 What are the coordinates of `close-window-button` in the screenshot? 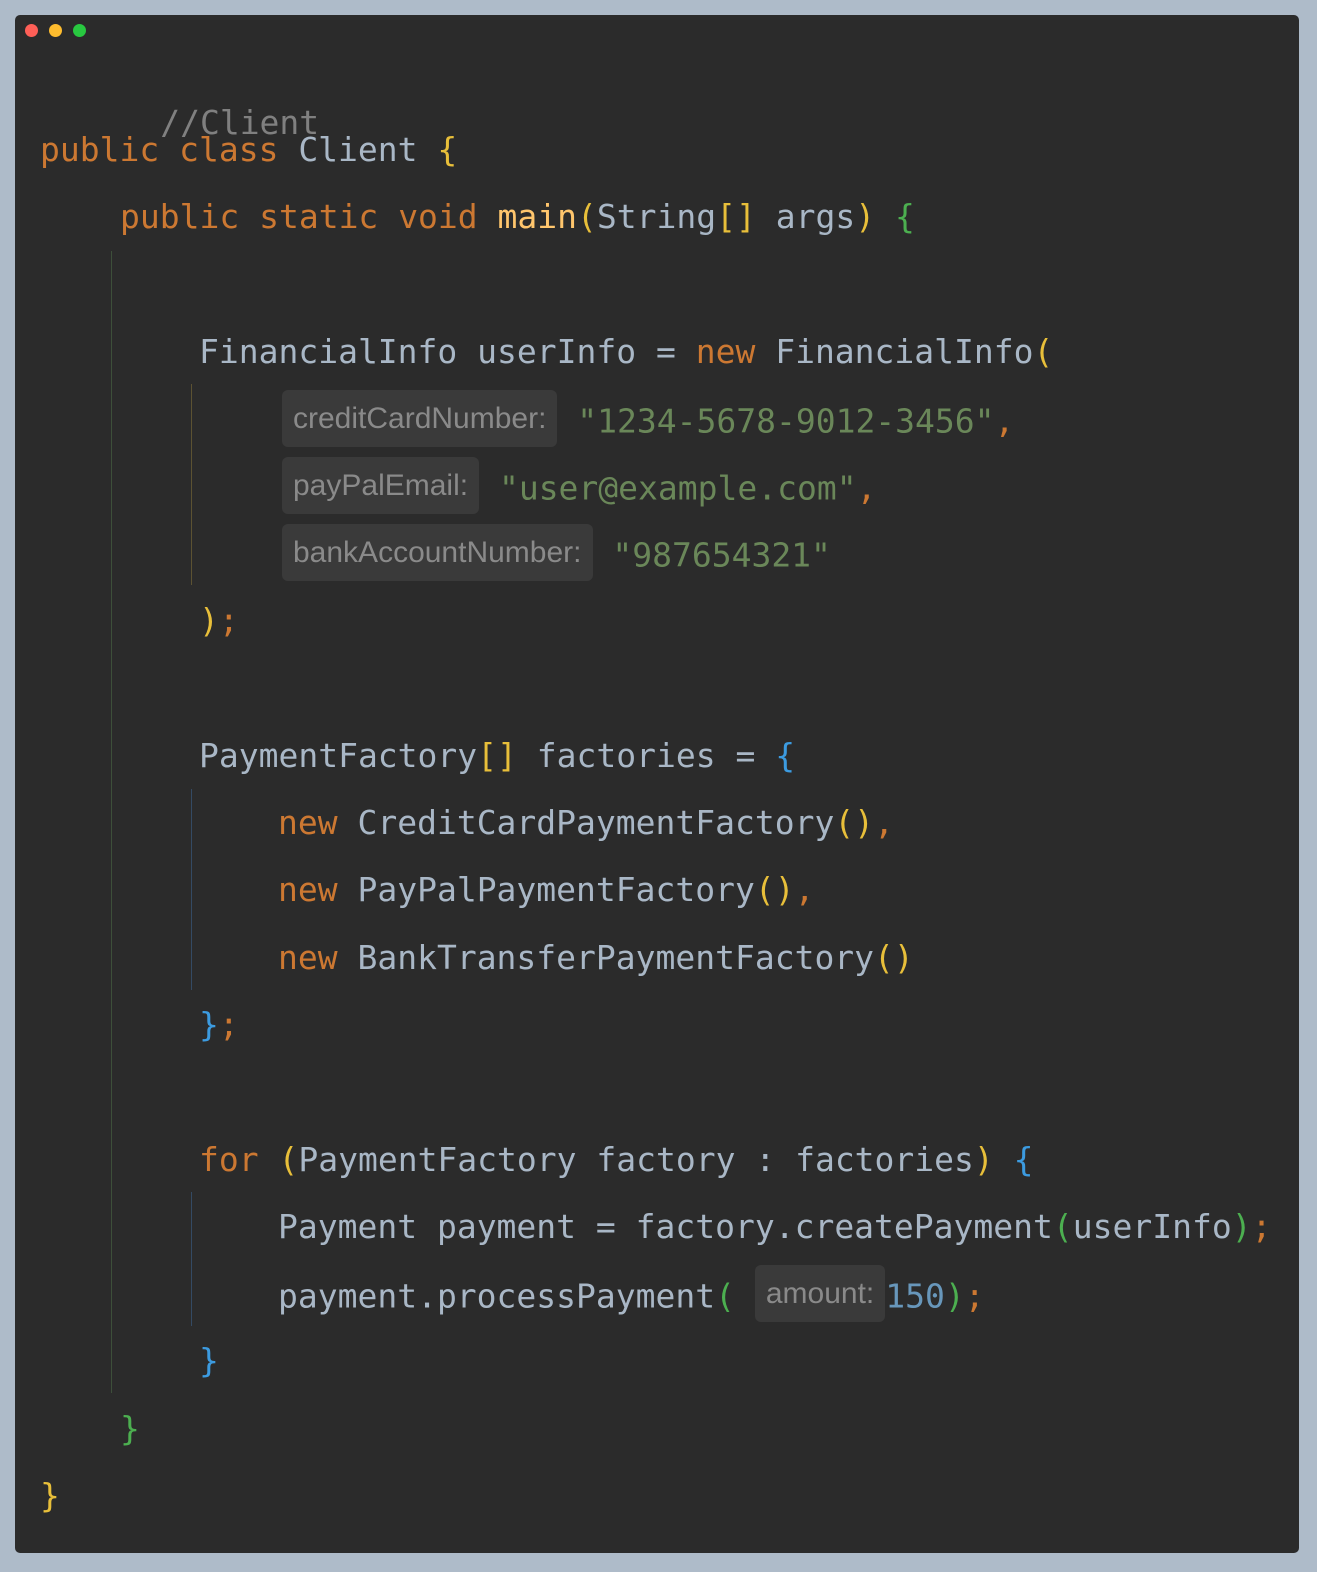 It's located at (31, 30).